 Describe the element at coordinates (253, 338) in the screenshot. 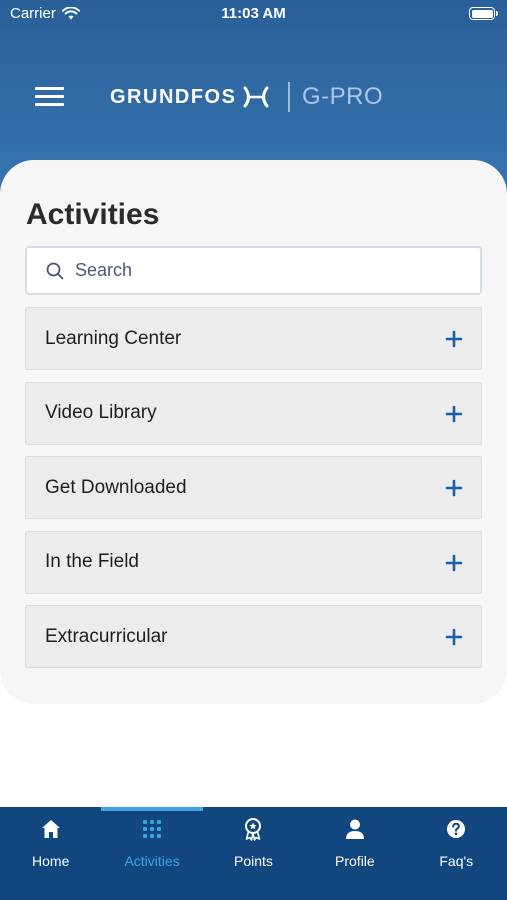

I see `section-learning-center: Learning Center` at that location.